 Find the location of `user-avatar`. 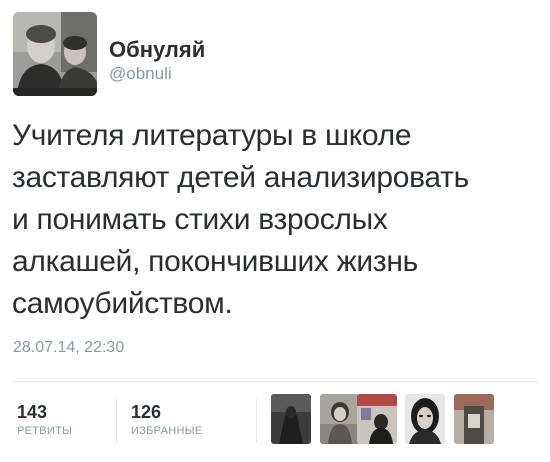

user-avatar is located at coordinates (55, 54).